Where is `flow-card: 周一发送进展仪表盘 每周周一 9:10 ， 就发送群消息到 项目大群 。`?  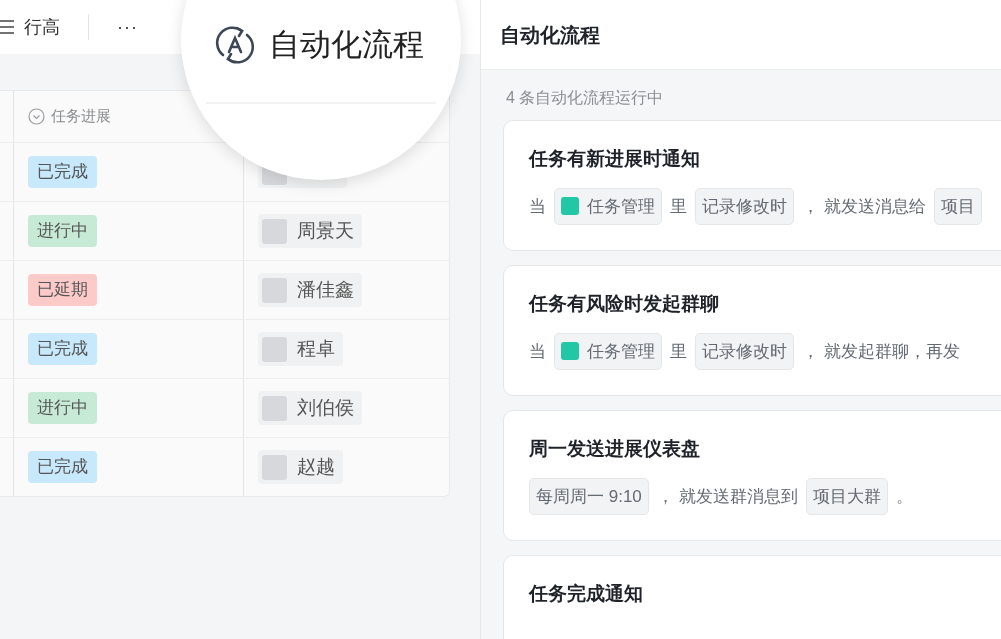
flow-card: 周一发送进展仪表盘 每周周一 9:10 ， 就发送群消息到 项目大群 。 is located at coordinates (752, 475).